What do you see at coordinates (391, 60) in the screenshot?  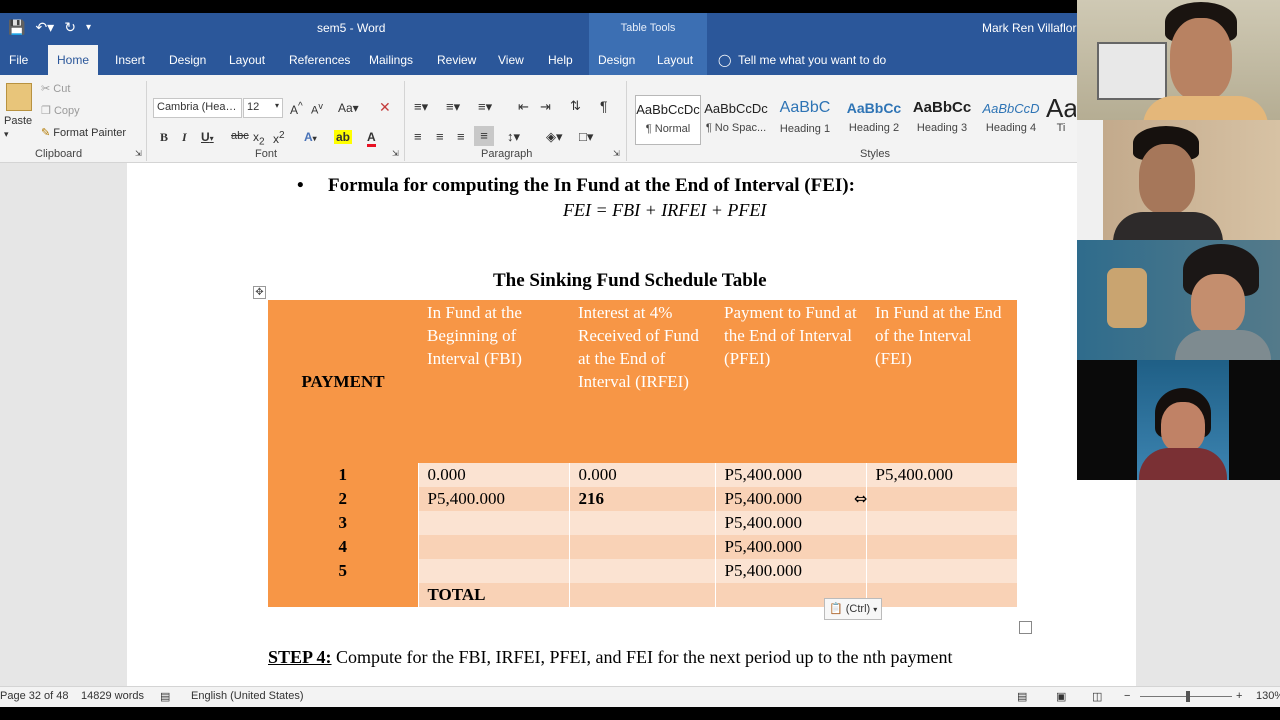 I see `tab-mailings: Mailings` at bounding box center [391, 60].